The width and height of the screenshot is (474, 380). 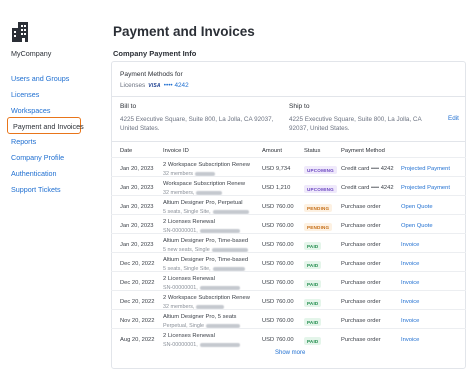 I want to click on sidebar-item-users-and-groups: Users and Groups, so click(x=40, y=78).